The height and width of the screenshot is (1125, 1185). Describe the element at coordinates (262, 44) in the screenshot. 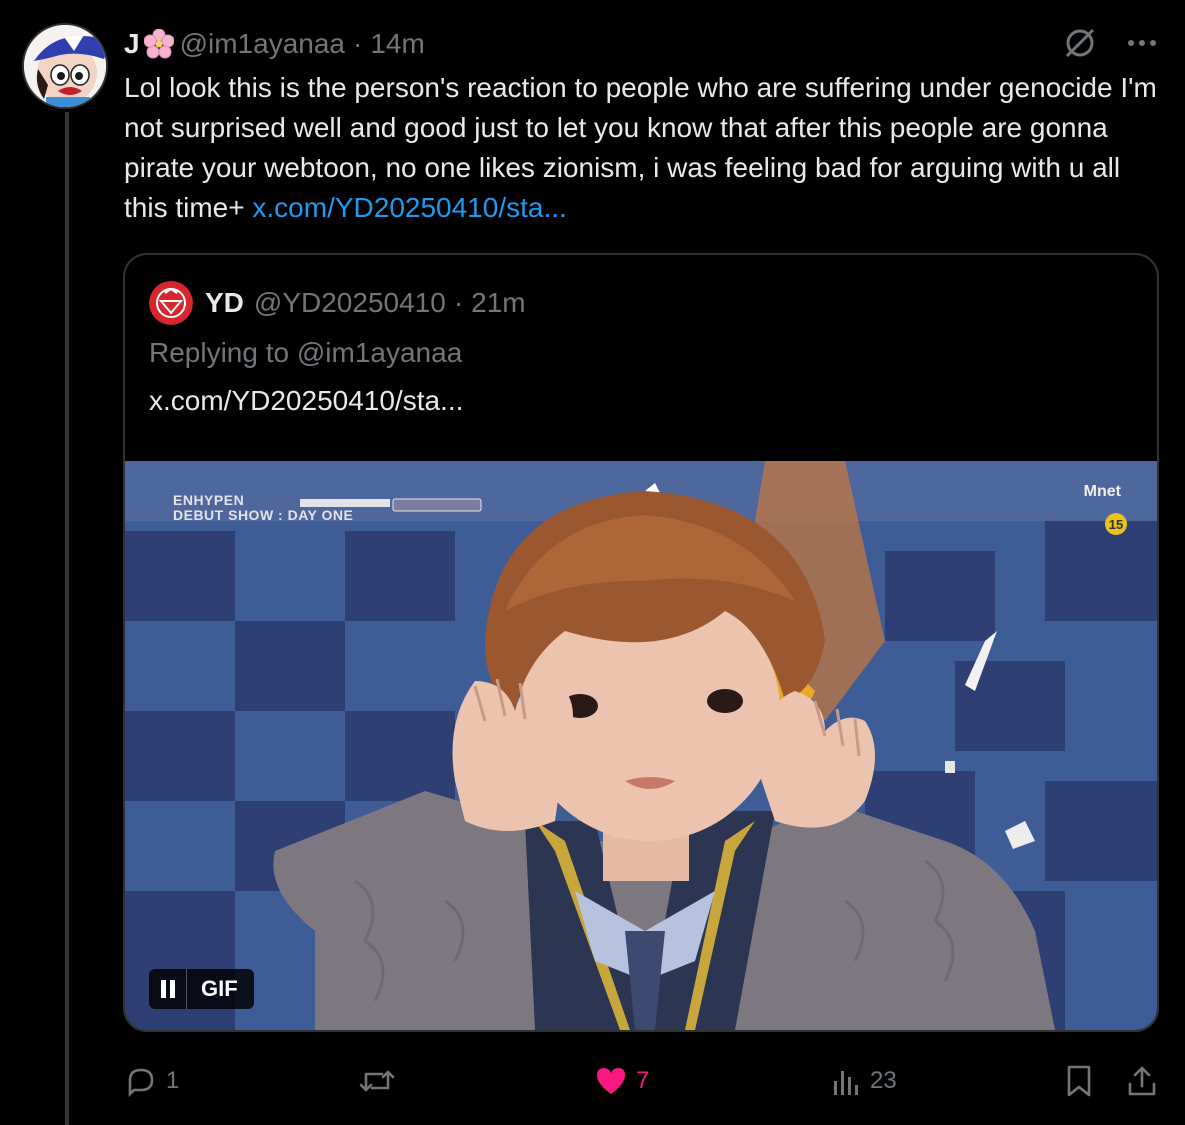

I see `user-handle: @im1ayanaa` at that location.